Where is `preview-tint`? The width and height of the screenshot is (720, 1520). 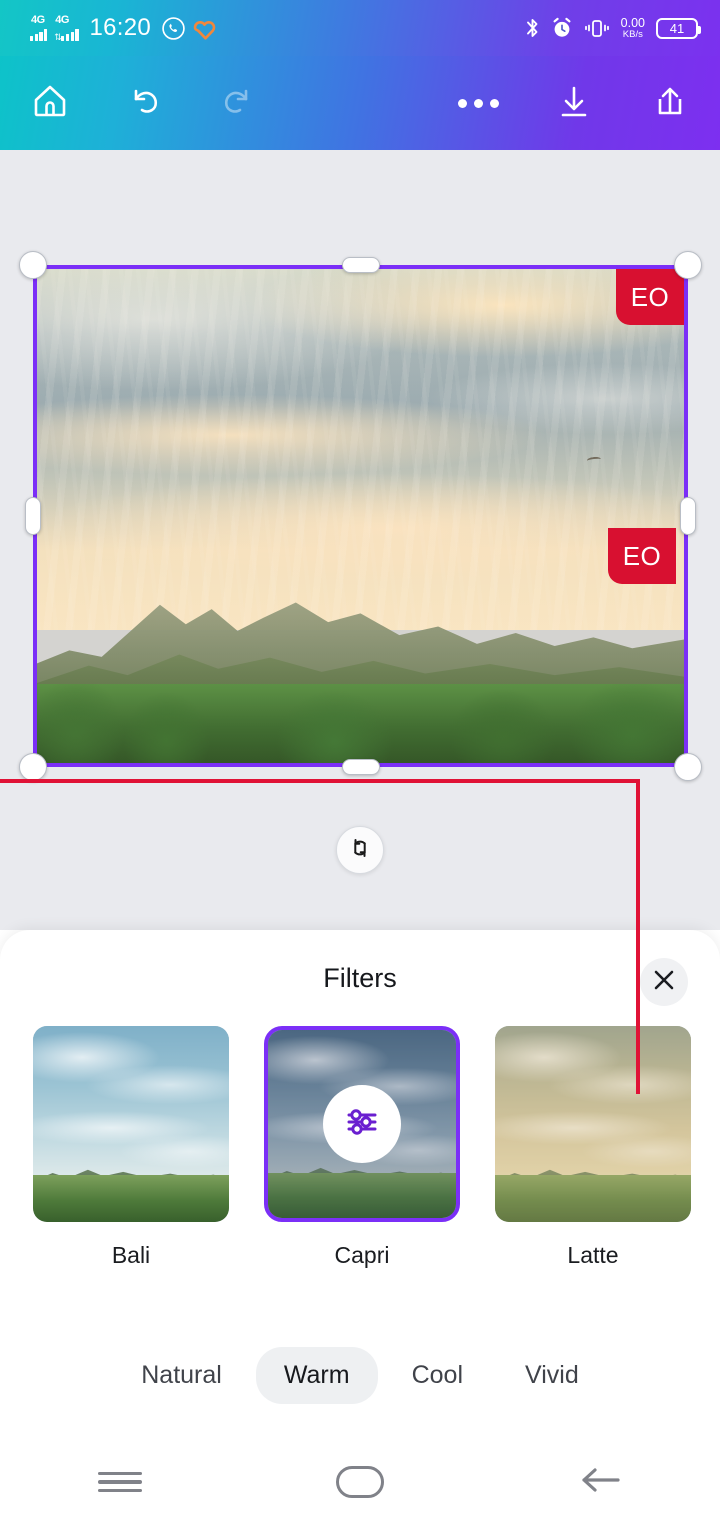
preview-tint is located at coordinates (593, 1124).